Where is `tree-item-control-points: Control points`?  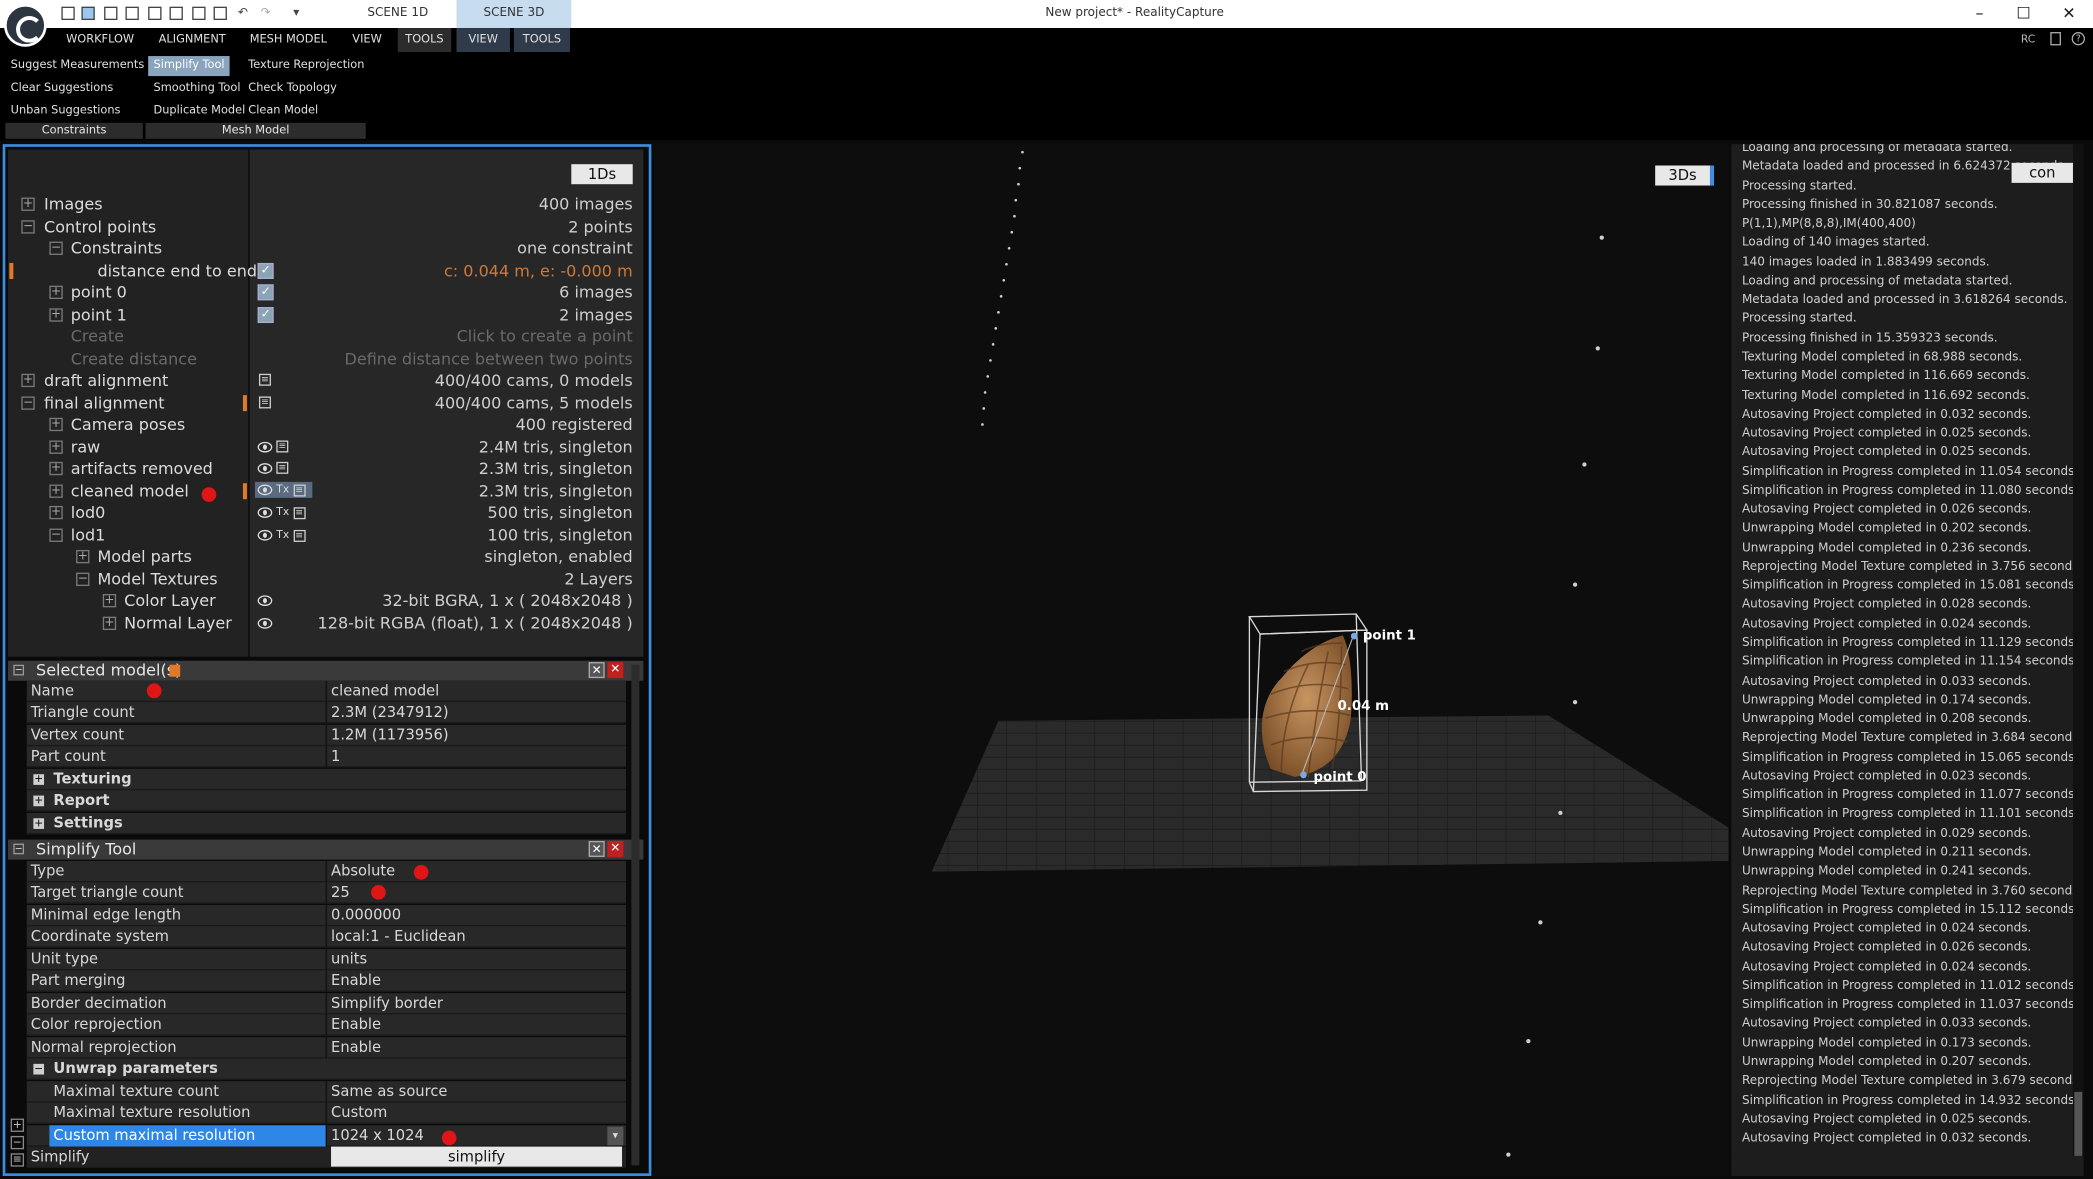 tree-item-control-points: Control points is located at coordinates (100, 226).